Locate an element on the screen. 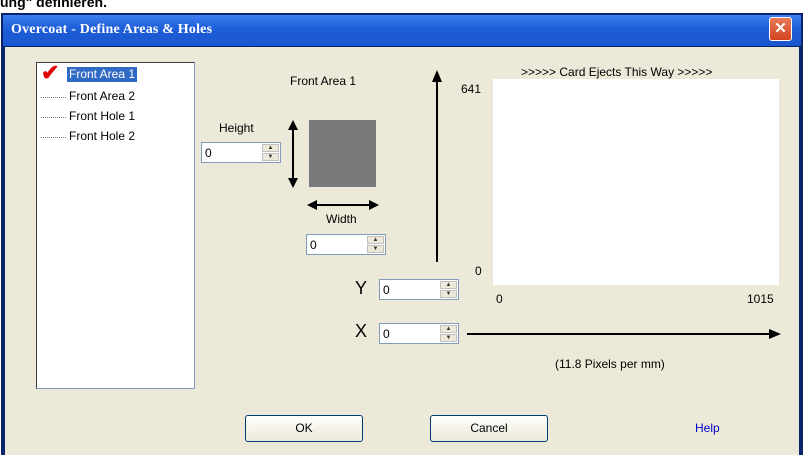  tree-item-label: Front Hole 2 is located at coordinates (102, 136).